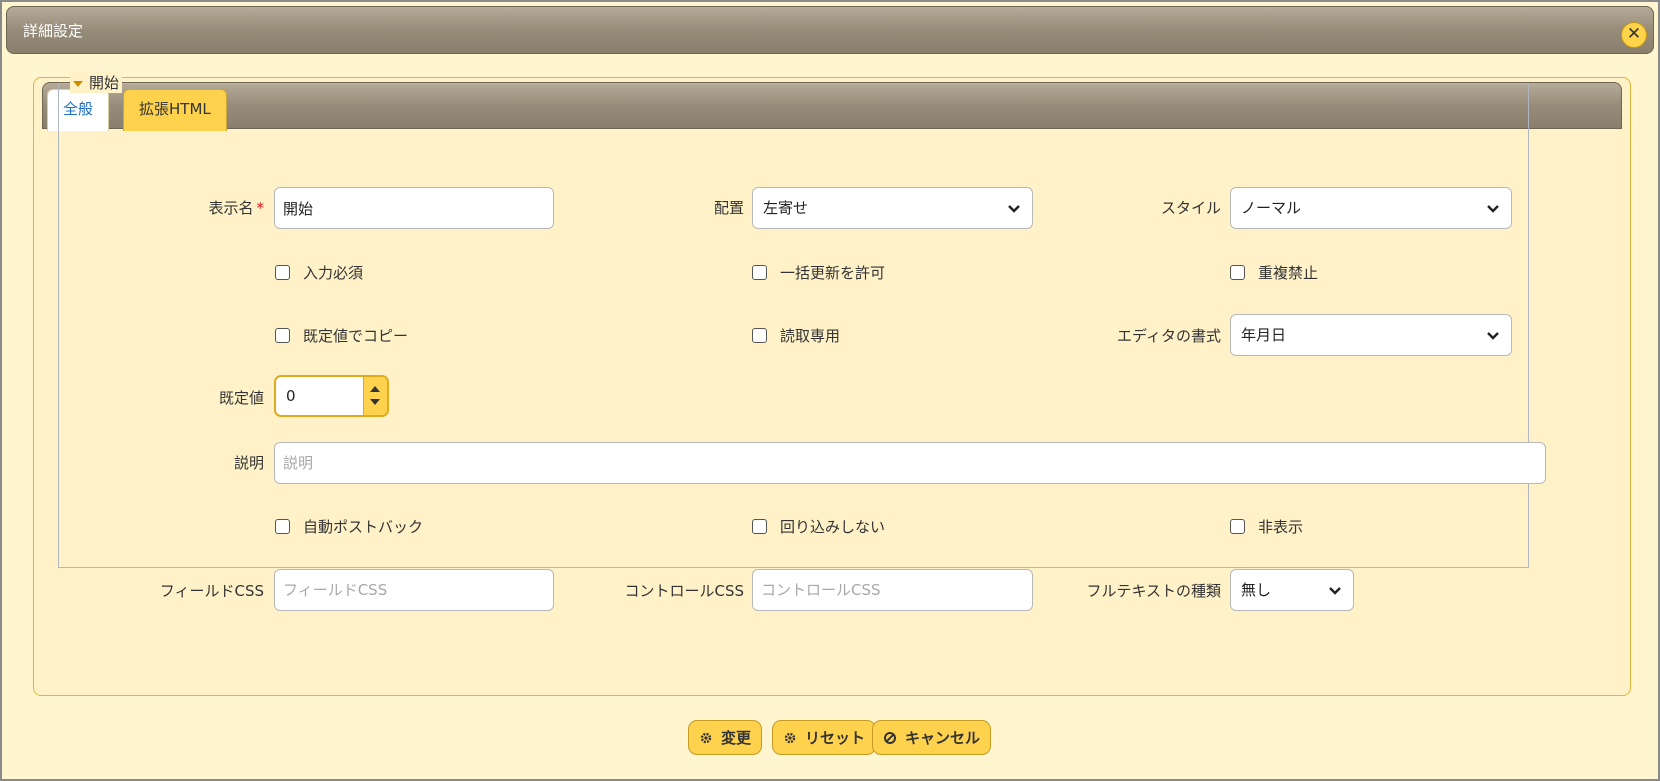 Image resolution: width=1660 pixels, height=781 pixels. What do you see at coordinates (331, 396) in the screenshot?
I see `default-value-stepper: 0` at bounding box center [331, 396].